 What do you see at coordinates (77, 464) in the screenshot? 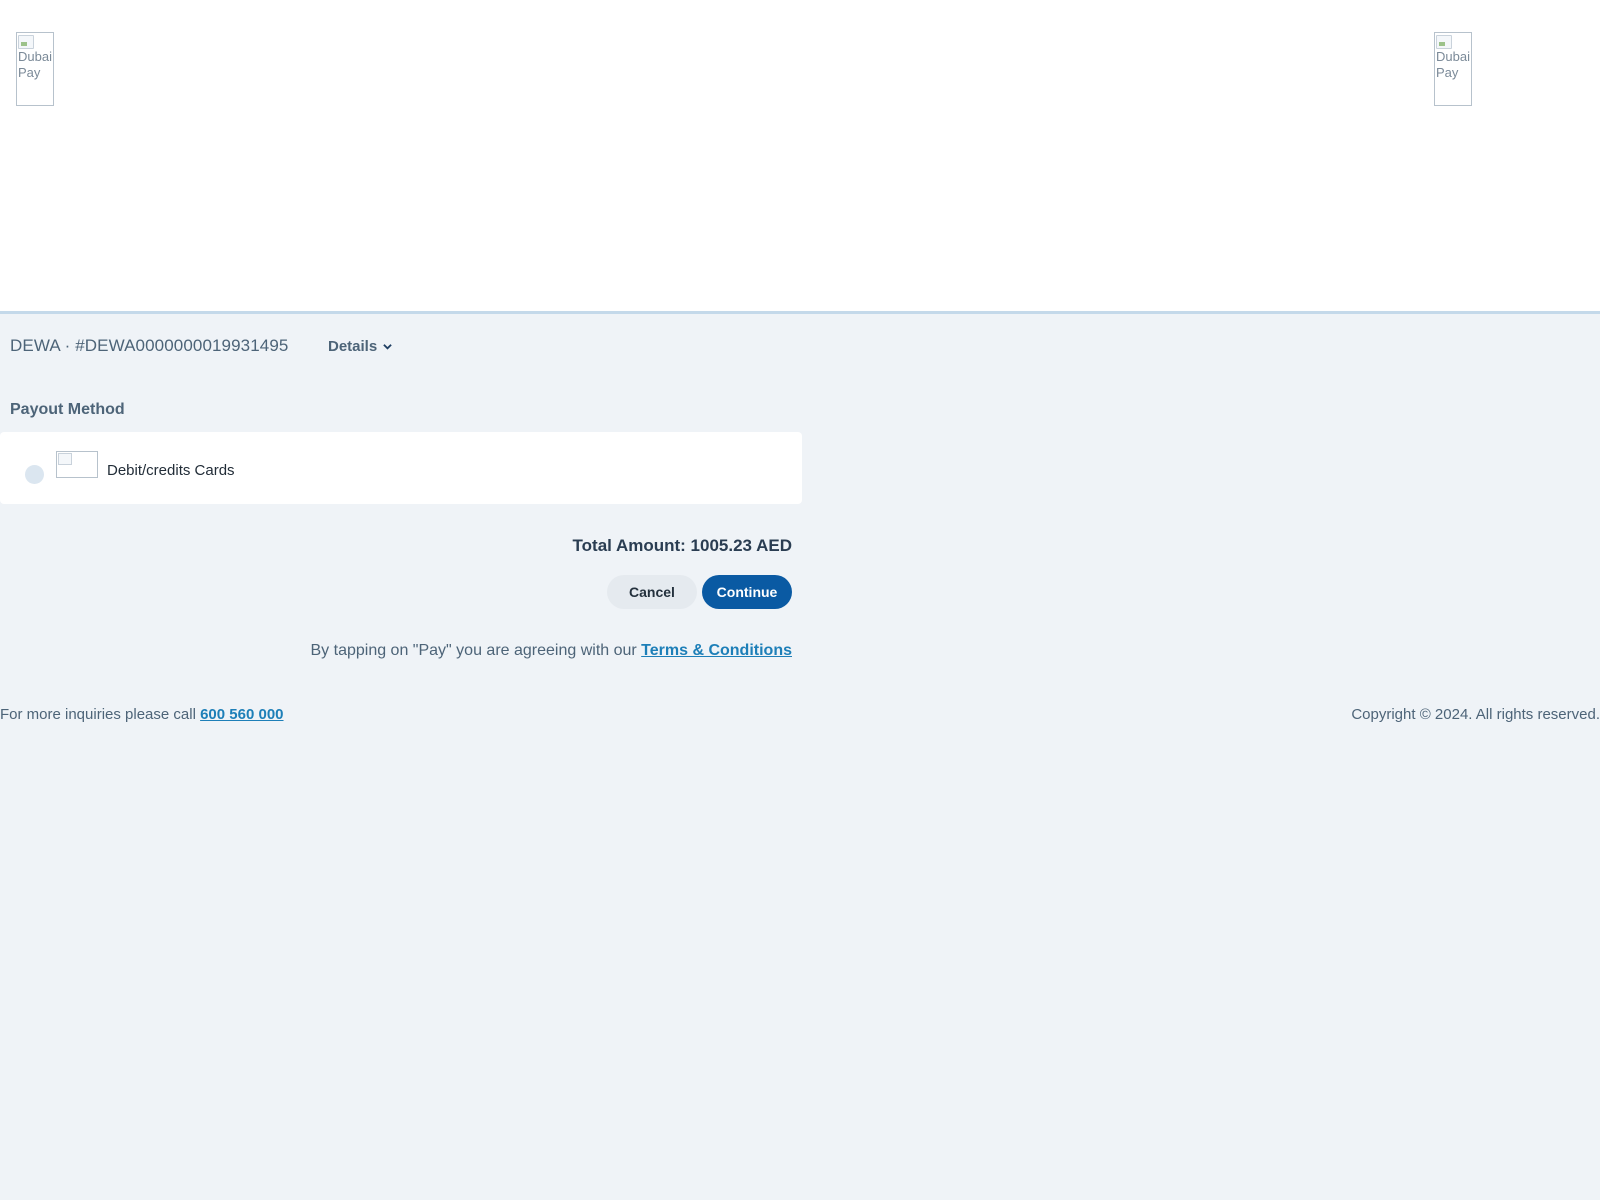
I see `card-method-image` at bounding box center [77, 464].